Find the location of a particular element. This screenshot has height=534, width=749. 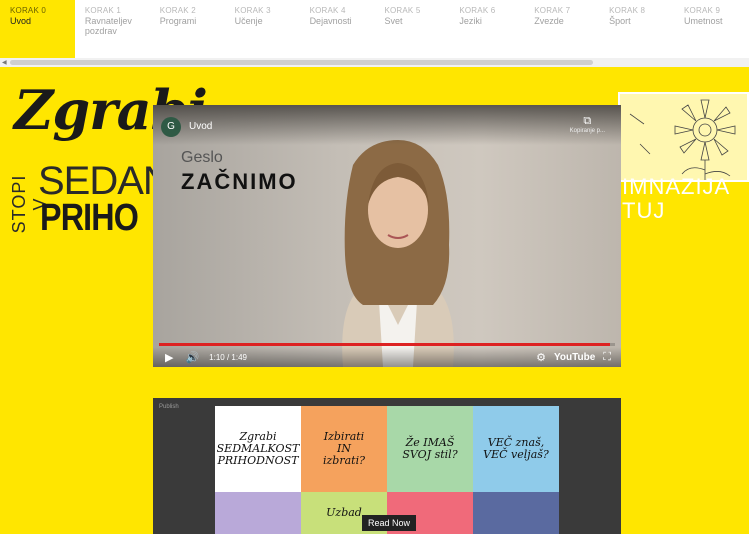

nav-step-number: KORAK 6 is located at coordinates (477, 10).